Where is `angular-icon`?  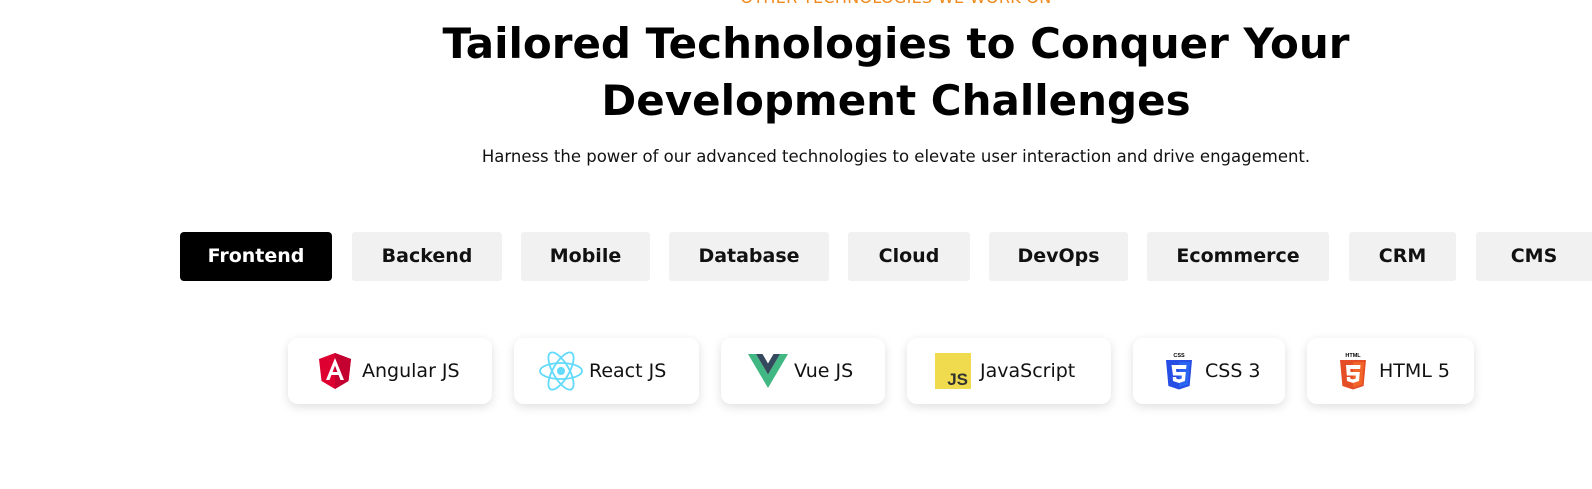 angular-icon is located at coordinates (335, 371).